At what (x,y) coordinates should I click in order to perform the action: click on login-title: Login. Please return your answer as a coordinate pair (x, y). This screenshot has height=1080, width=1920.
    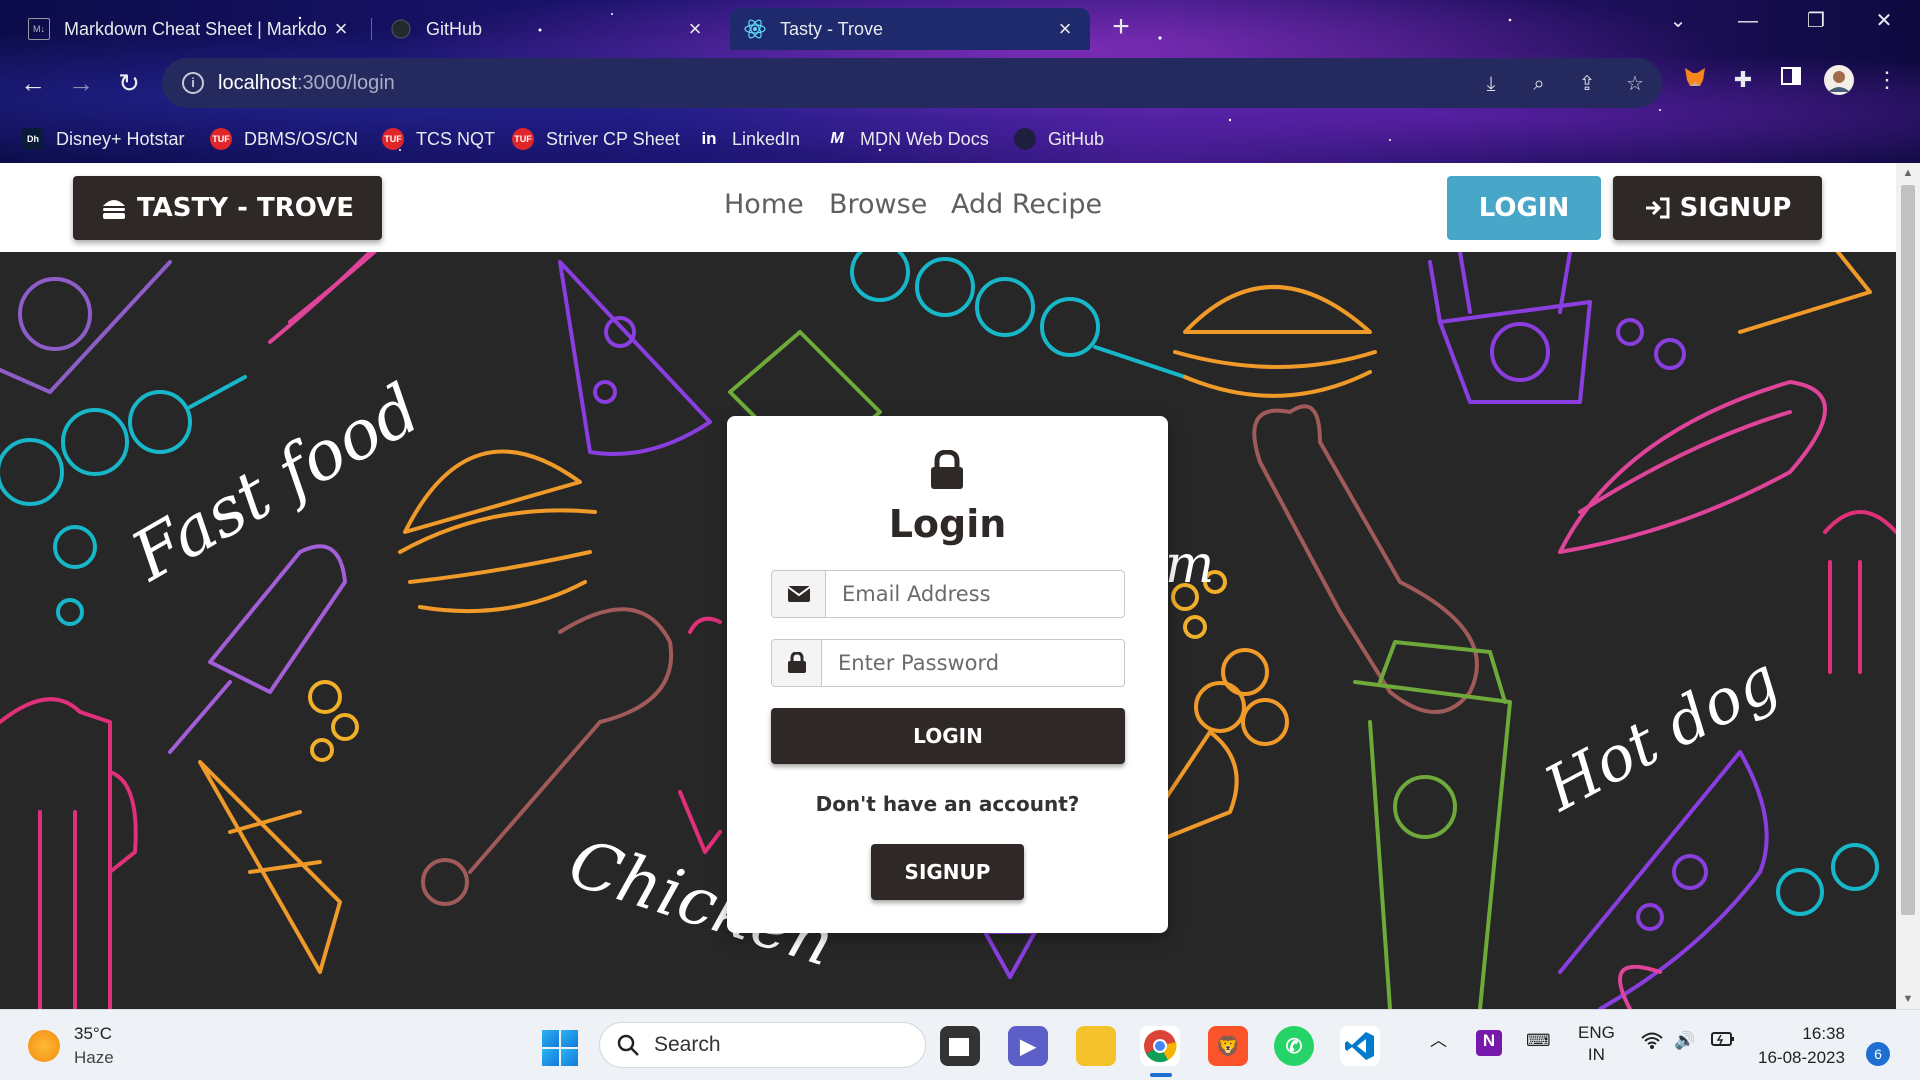
    Looking at the image, I should click on (947, 524).